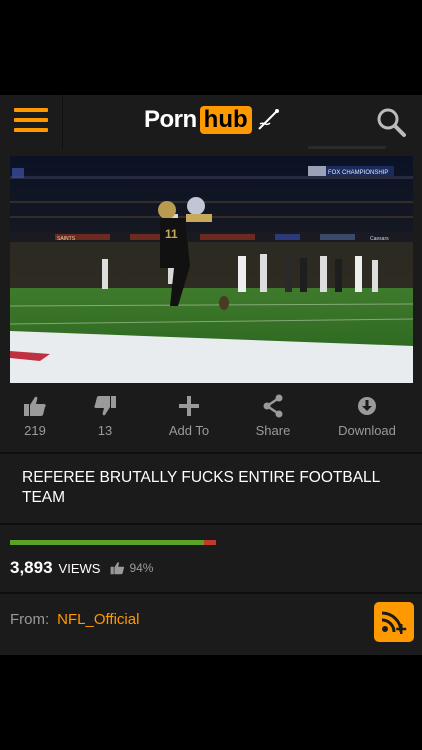 This screenshot has width=422, height=750. I want to click on header-divider, so click(62, 122).